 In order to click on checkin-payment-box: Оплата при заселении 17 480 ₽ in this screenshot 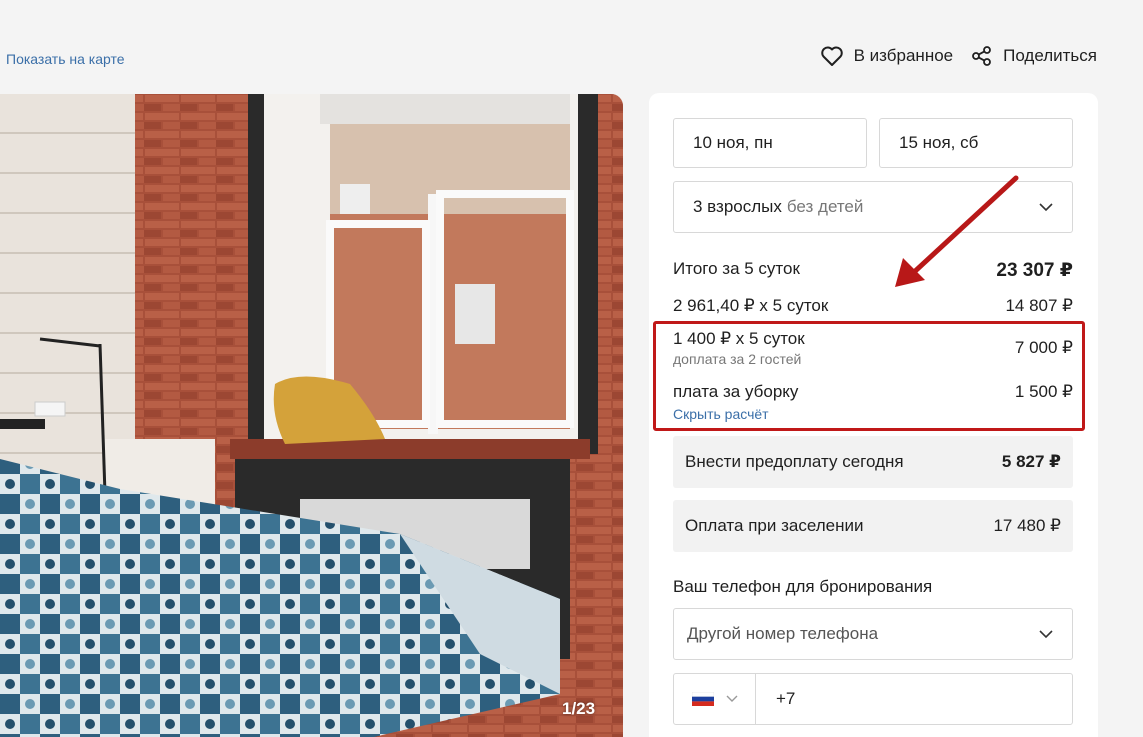, I will do `click(873, 526)`.